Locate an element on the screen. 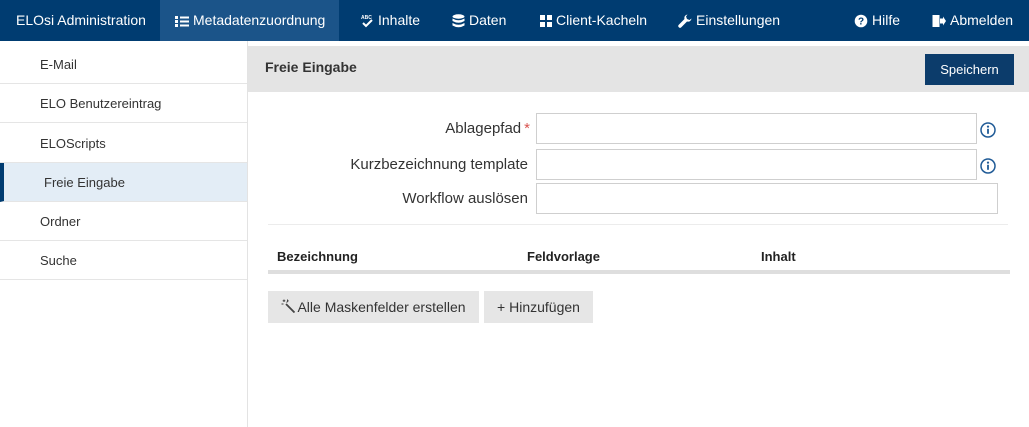 This screenshot has width=1029, height=427. sidebar-item-ordner: Ordner is located at coordinates (123, 221).